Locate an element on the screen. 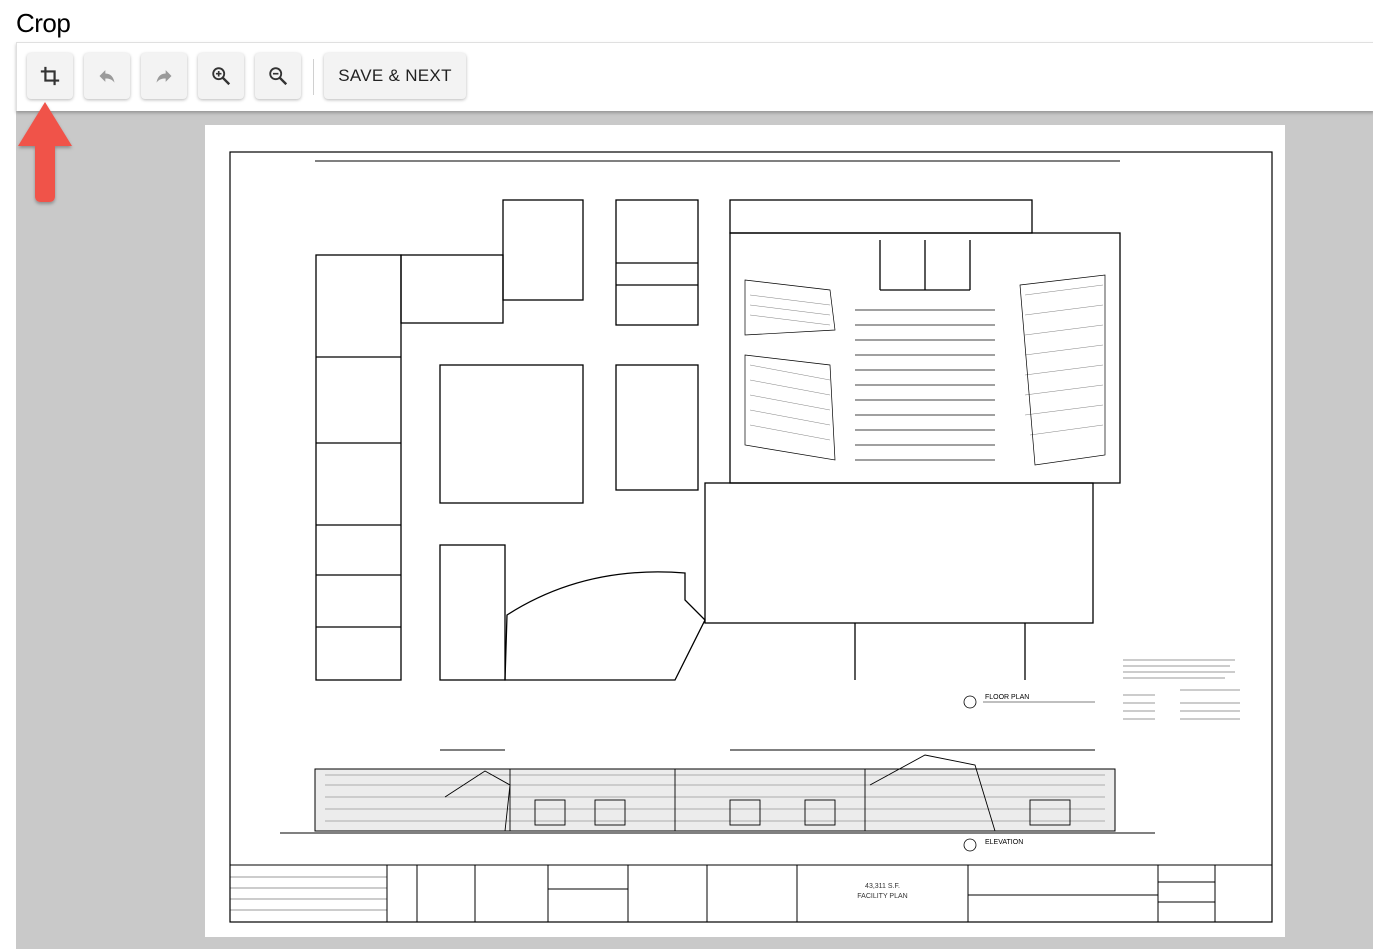 The height and width of the screenshot is (949, 1373). crop-icon is located at coordinates (50, 76).